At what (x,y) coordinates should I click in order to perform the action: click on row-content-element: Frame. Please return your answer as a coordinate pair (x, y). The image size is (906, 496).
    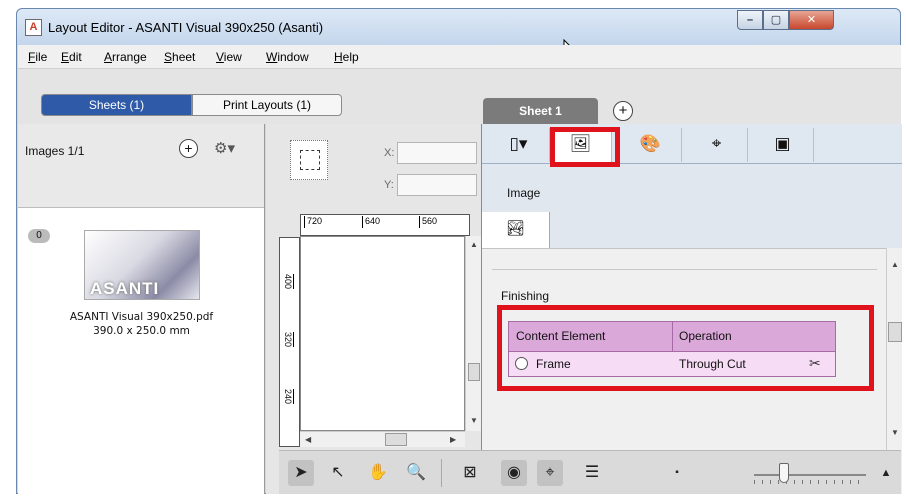
    Looking at the image, I should click on (553, 364).